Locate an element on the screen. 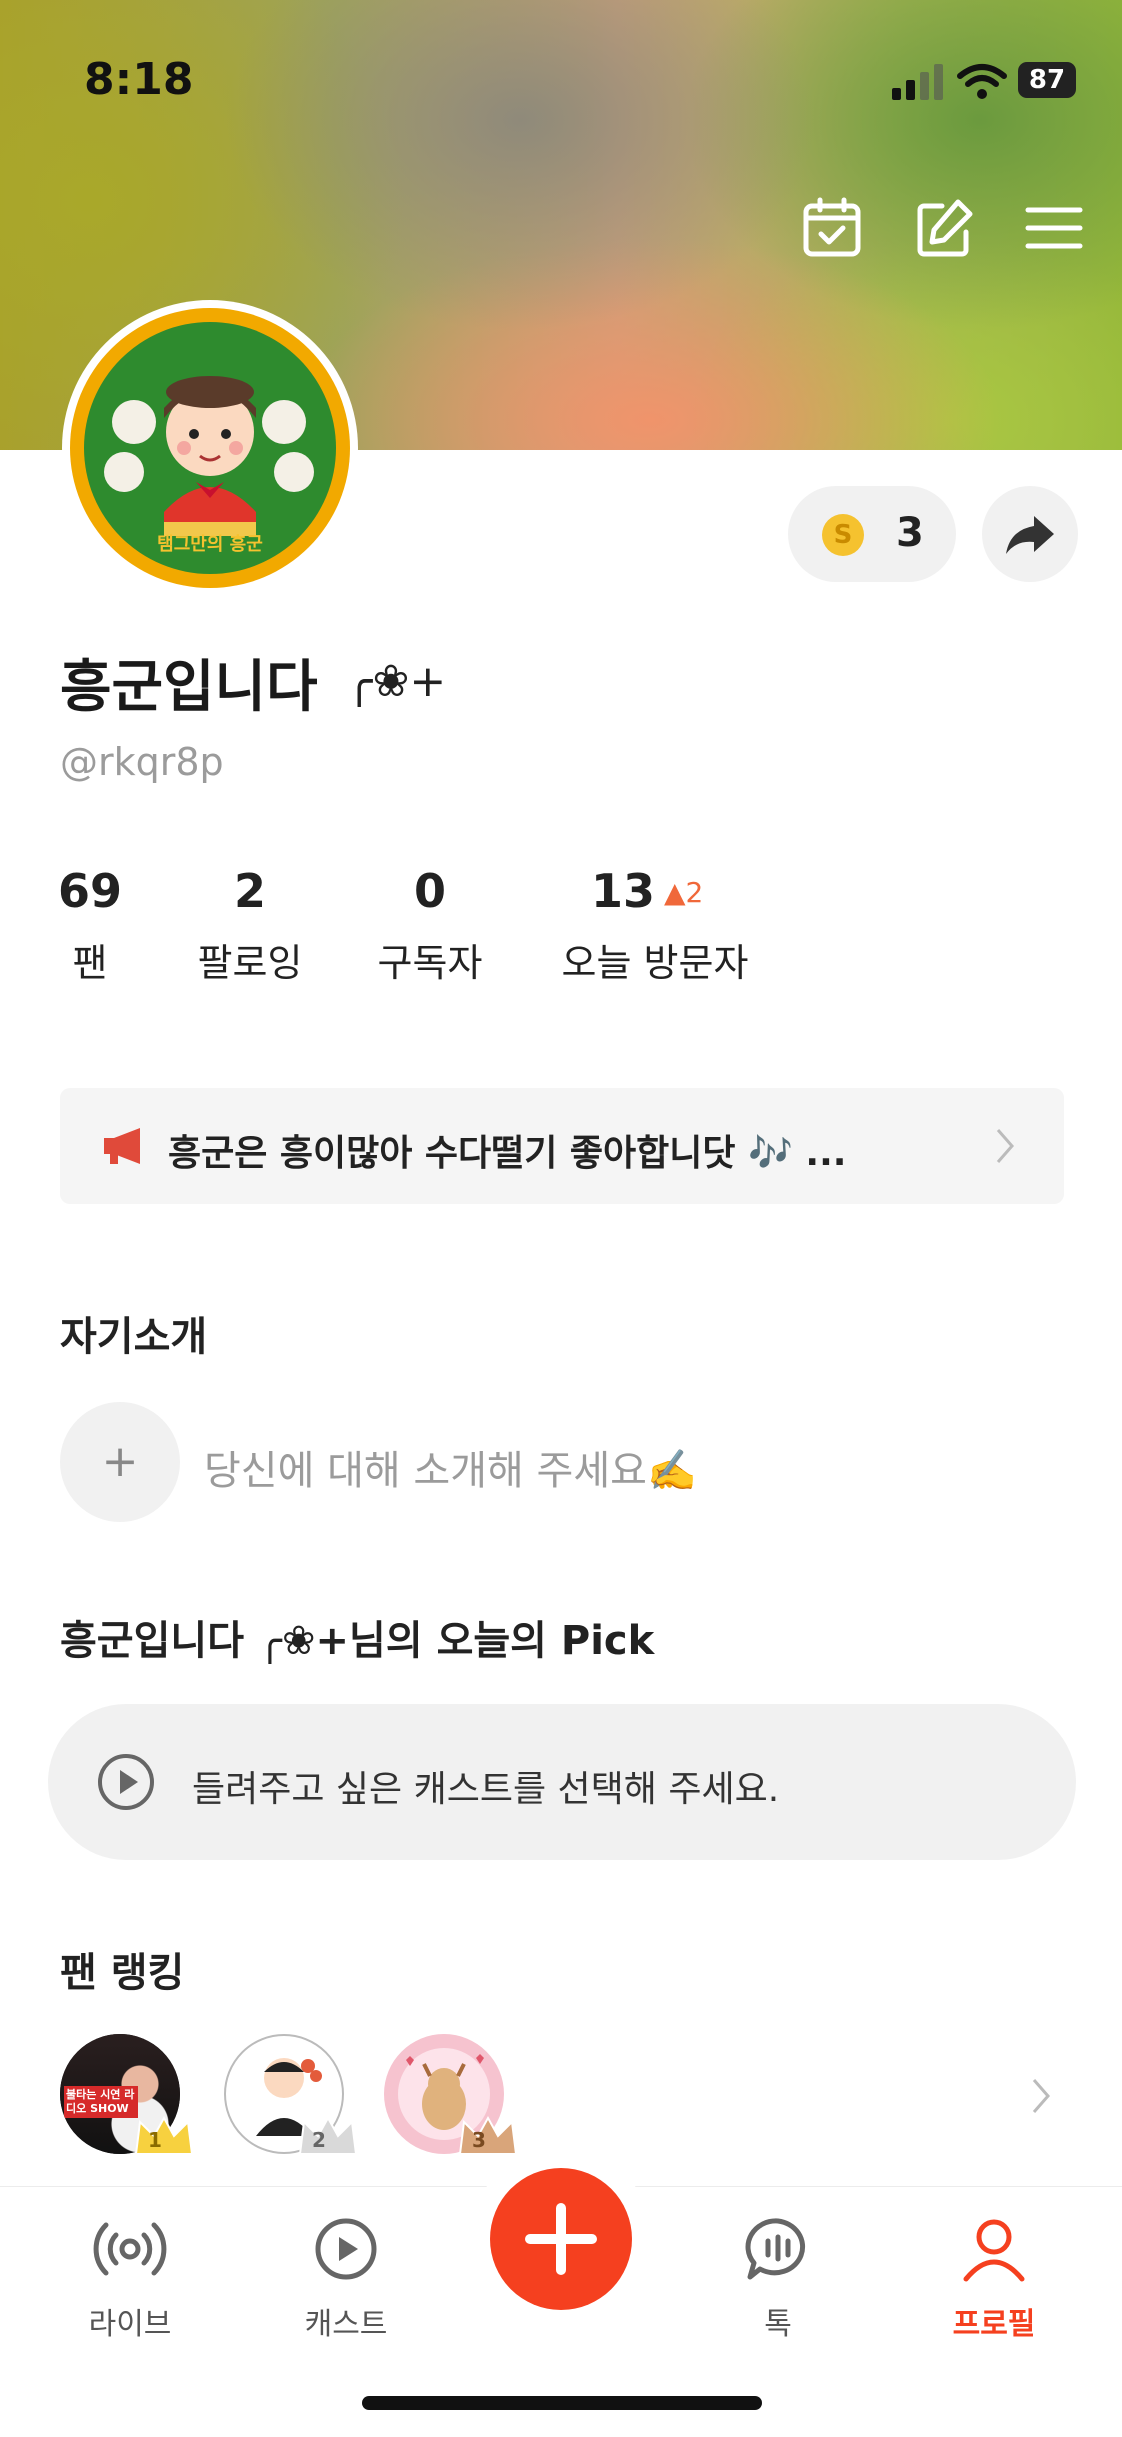 Image resolution: width=1122 pixels, height=2437 pixels. share-arrow-icon is located at coordinates (1030, 535).